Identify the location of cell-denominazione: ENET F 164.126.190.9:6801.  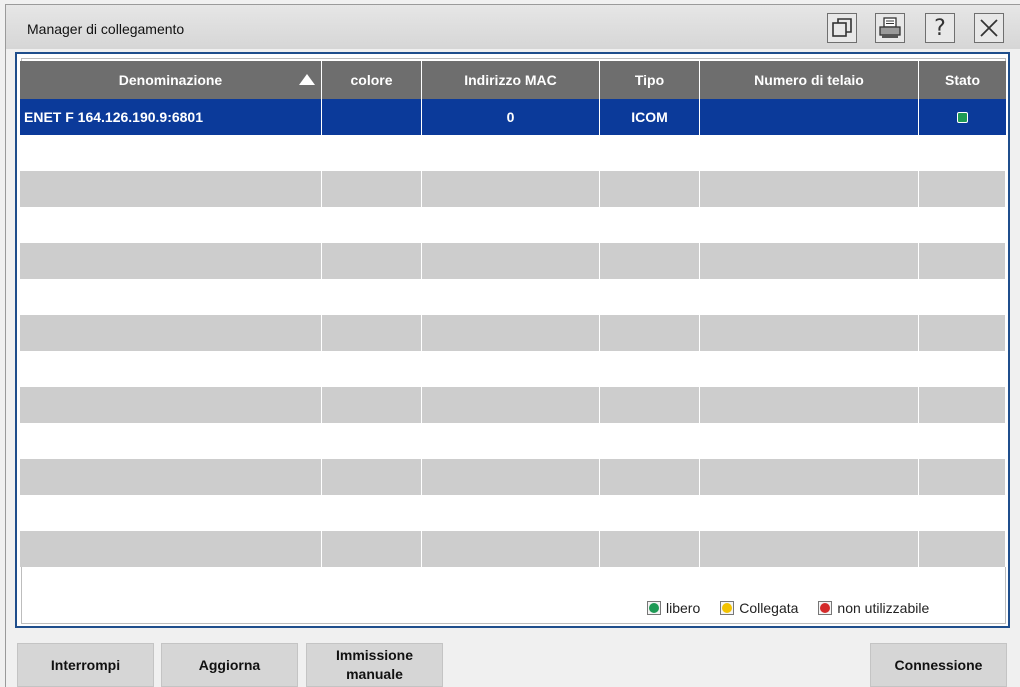
(171, 117).